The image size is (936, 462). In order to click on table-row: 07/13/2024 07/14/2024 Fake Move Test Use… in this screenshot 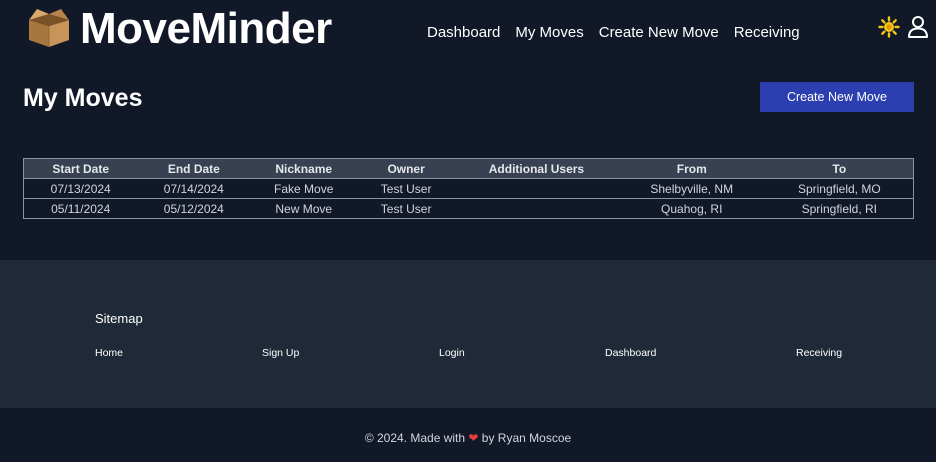, I will do `click(468, 188)`.